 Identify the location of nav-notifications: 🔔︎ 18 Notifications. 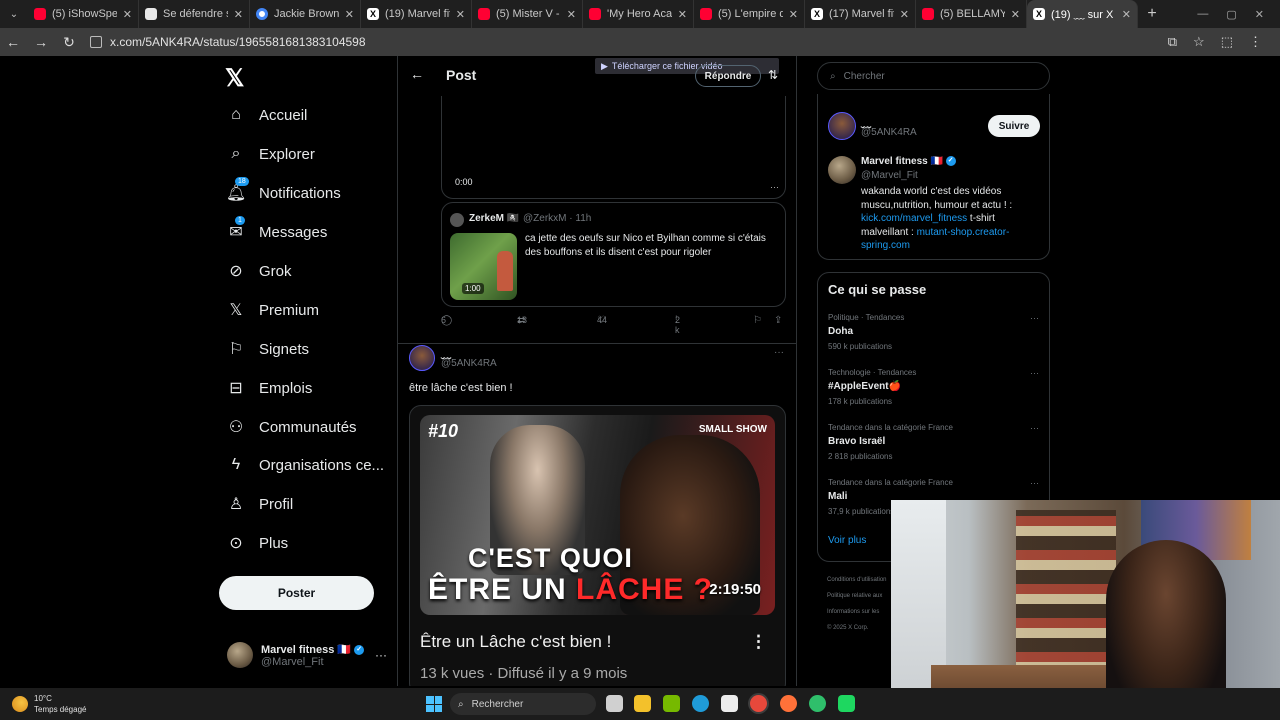
(283, 189).